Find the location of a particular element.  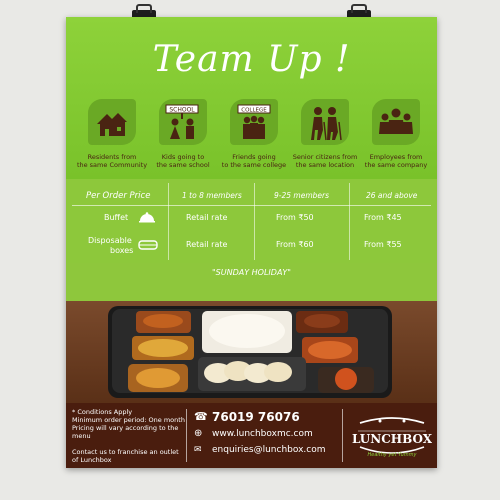

price-cell: From ₹45 is located at coordinates (383, 217).